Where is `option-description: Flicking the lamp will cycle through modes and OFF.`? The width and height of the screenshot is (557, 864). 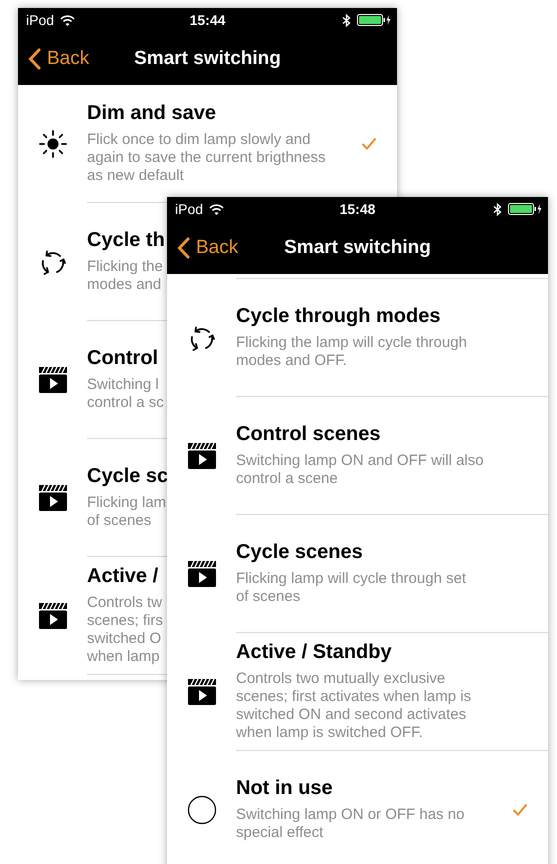
option-description: Flicking the lamp will cycle through modes and OFF. is located at coordinates (351, 352).